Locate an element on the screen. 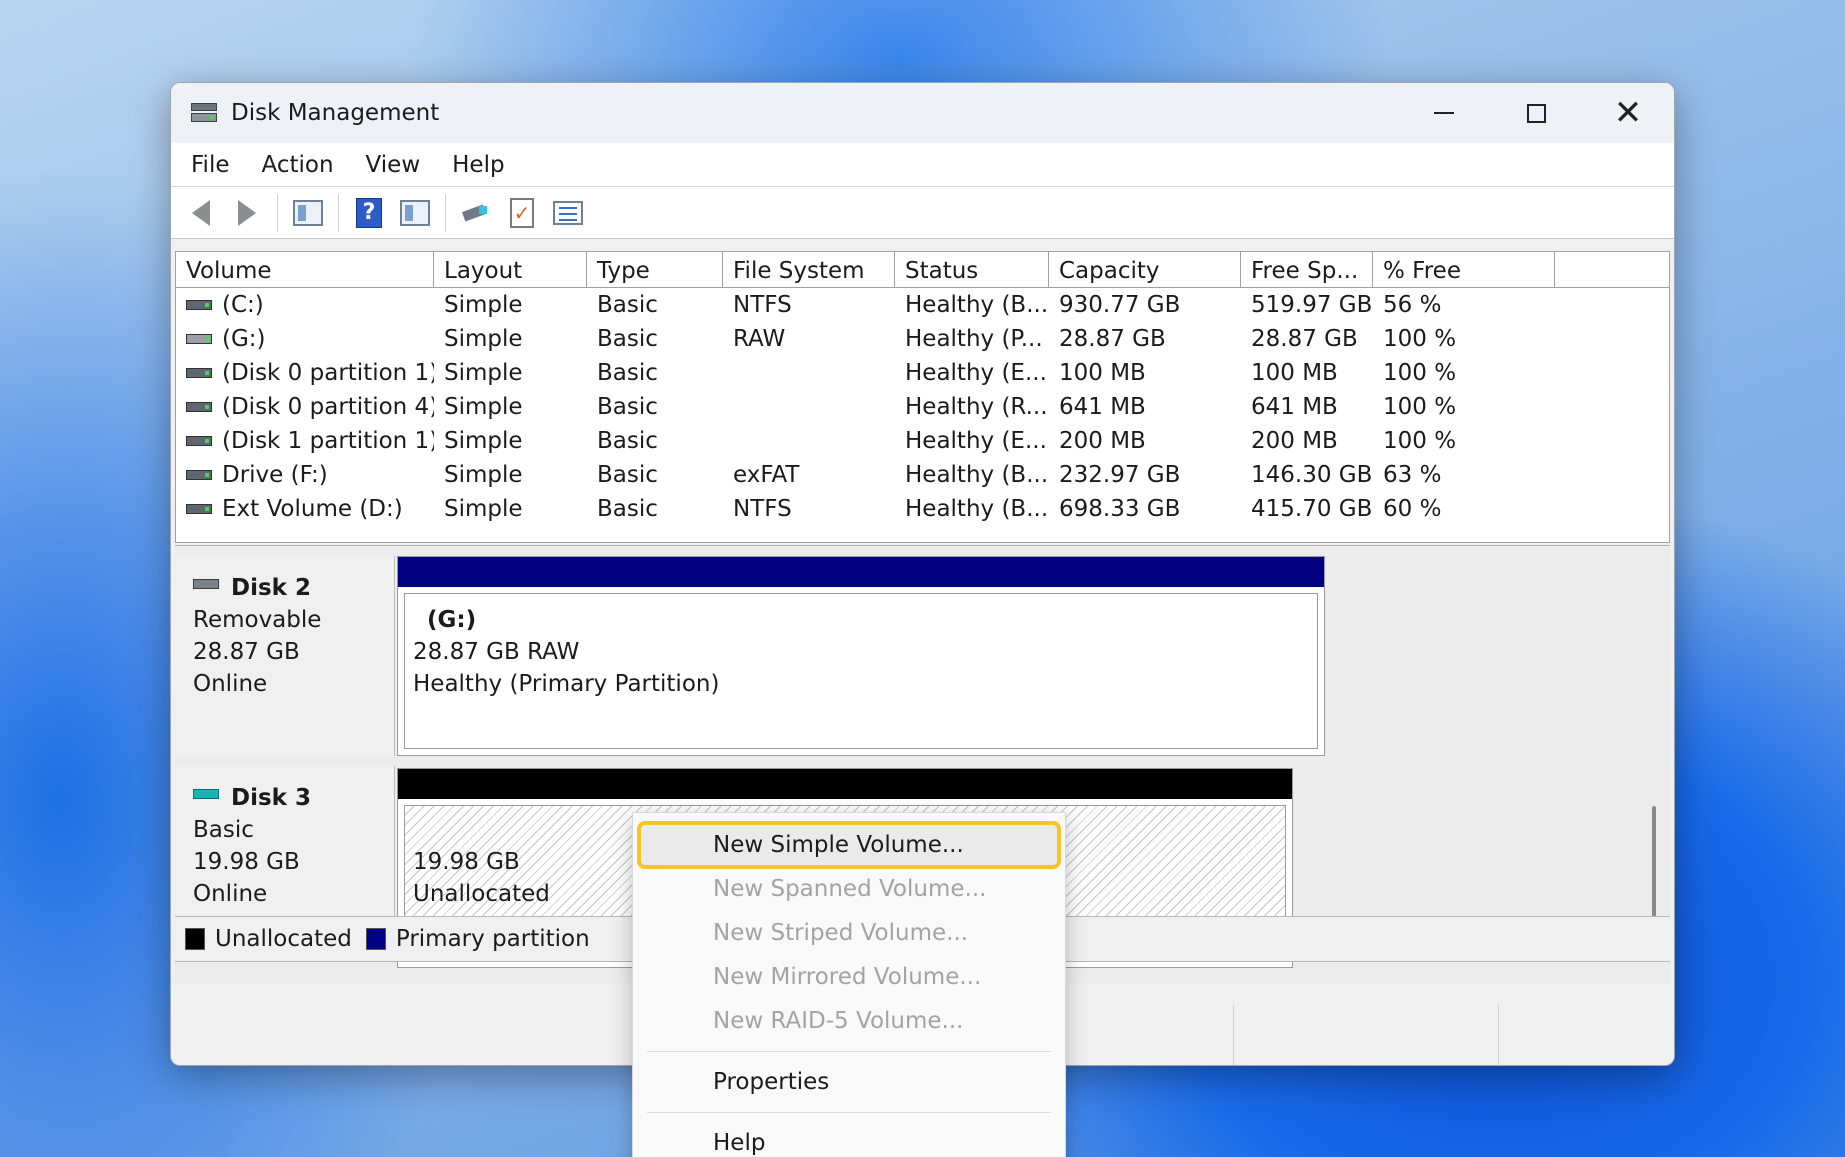 The width and height of the screenshot is (1845, 1157). table-cell: 56 % is located at coordinates (1412, 305).